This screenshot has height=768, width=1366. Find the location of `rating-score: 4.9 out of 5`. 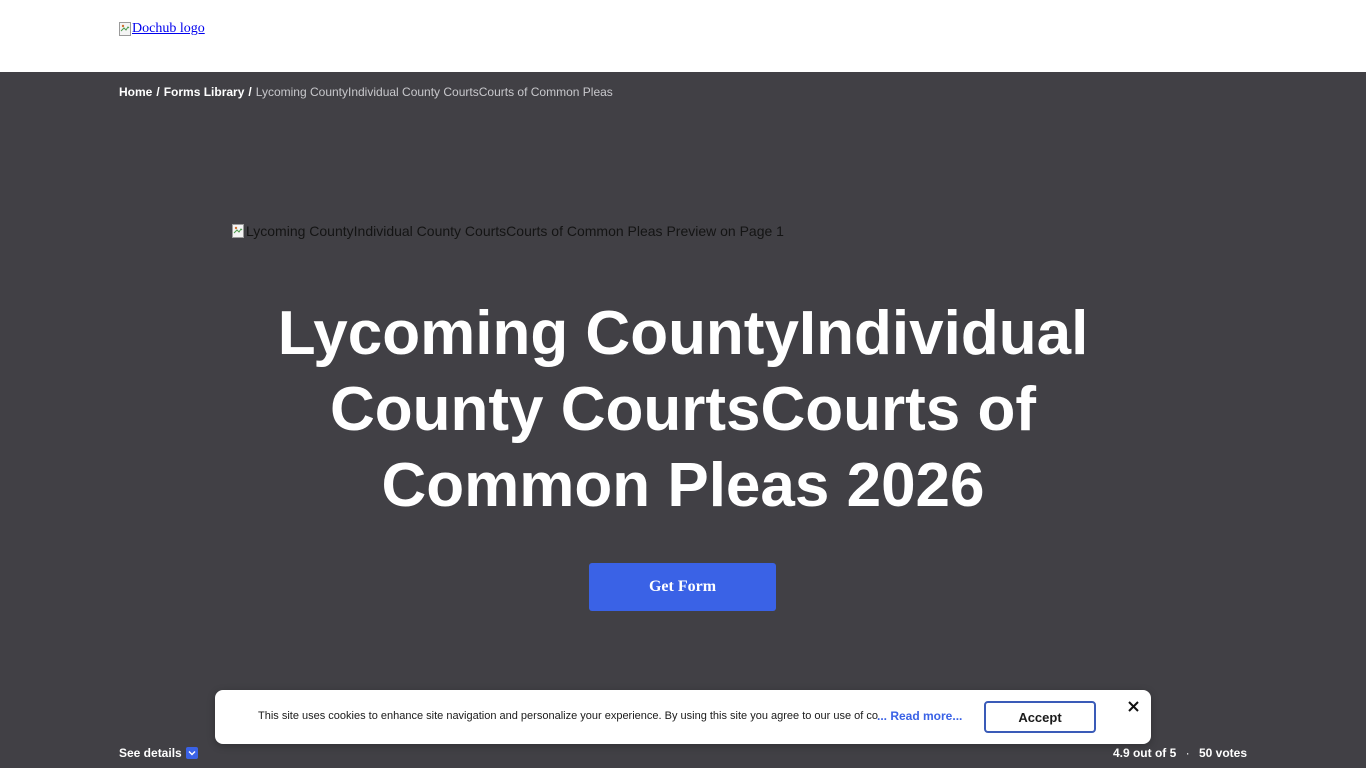

rating-score: 4.9 out of 5 is located at coordinates (1144, 753).